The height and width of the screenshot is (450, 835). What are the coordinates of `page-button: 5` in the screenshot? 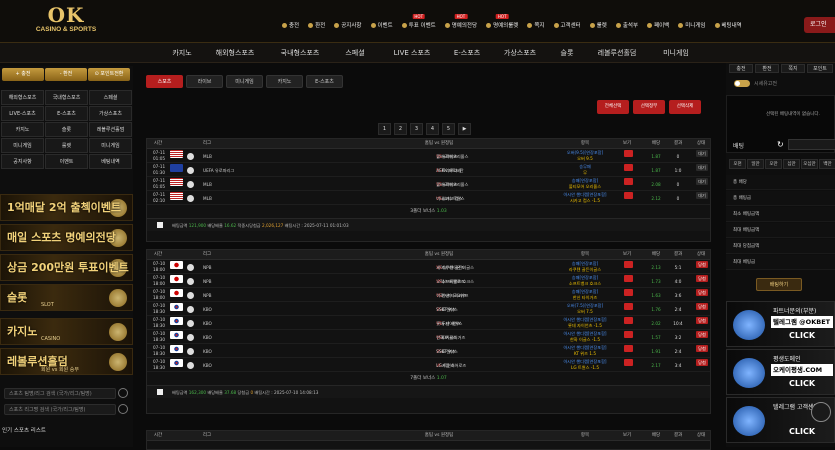 It's located at (448, 129).